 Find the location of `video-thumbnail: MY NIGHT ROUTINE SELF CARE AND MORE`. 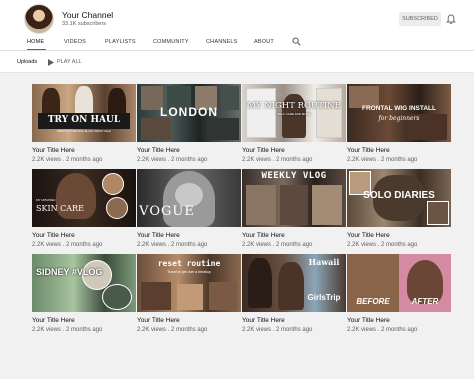

video-thumbnail: MY NIGHT ROUTINE SELF CARE AND MORE is located at coordinates (294, 113).